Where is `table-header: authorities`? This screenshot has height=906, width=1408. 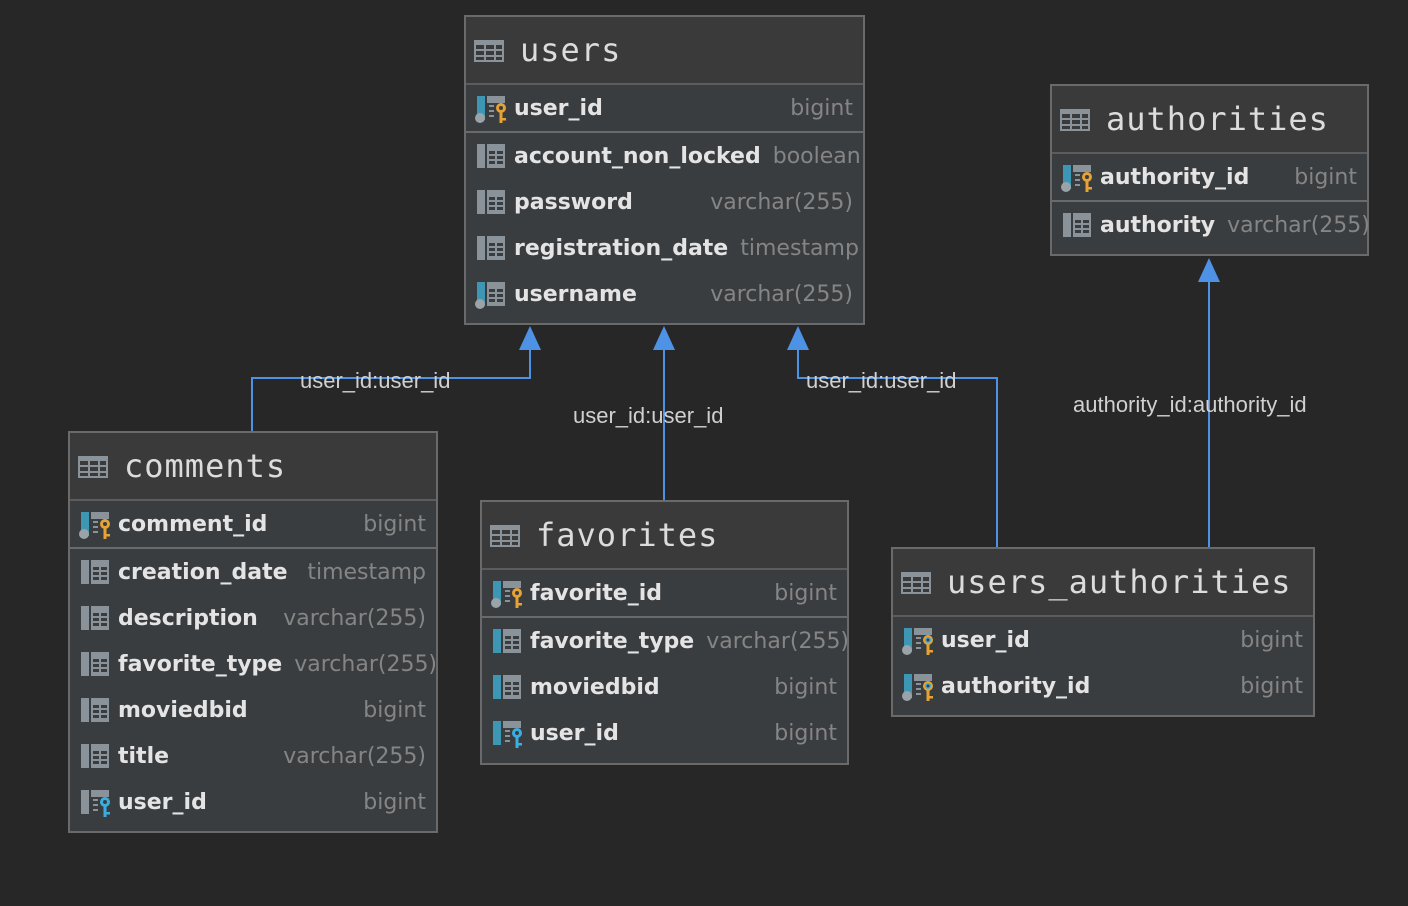
table-header: authorities is located at coordinates (1209, 120).